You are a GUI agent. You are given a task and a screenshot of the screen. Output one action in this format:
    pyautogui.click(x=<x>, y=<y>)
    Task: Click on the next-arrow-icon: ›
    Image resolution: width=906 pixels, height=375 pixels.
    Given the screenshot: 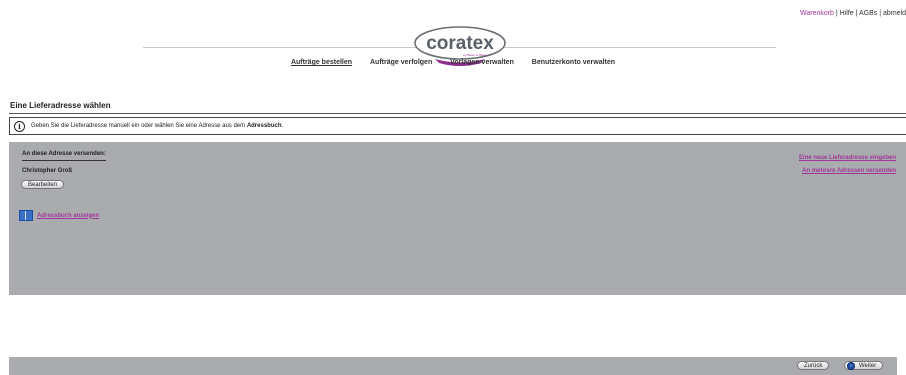 What is the action you would take?
    pyautogui.click(x=851, y=365)
    